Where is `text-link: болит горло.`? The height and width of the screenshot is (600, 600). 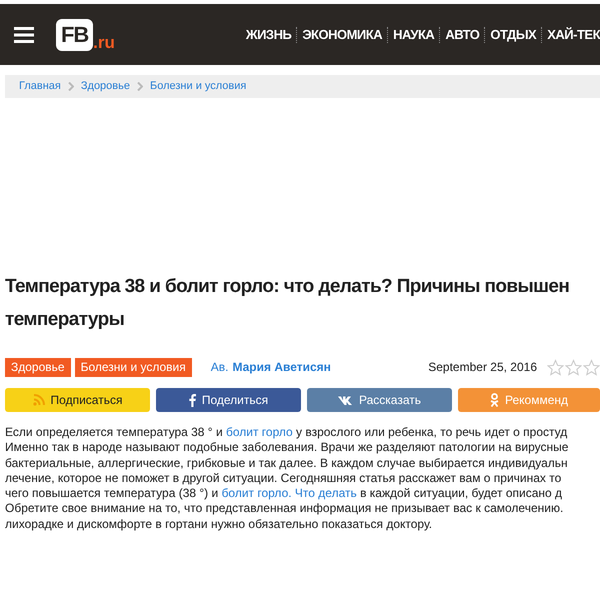 text-link: болит горло. is located at coordinates (257, 493).